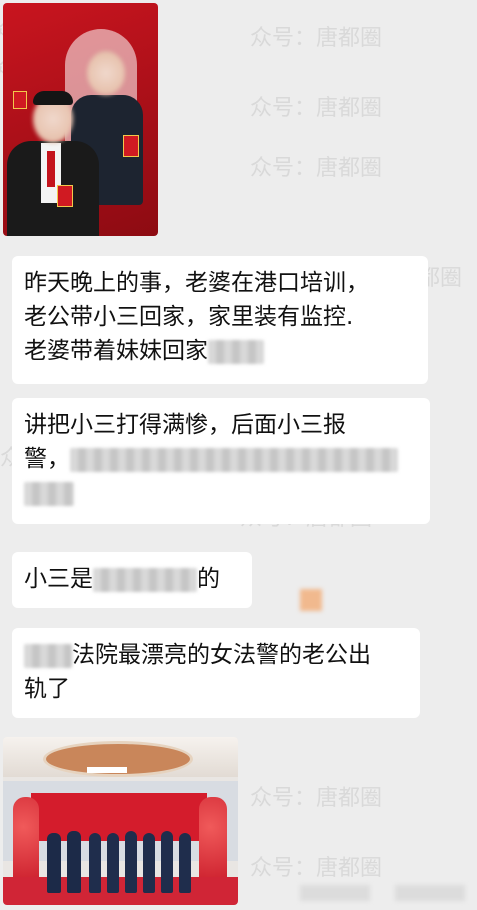 Image resolution: width=477 pixels, height=910 pixels. Describe the element at coordinates (120, 821) in the screenshot. I see `group-photo` at that location.